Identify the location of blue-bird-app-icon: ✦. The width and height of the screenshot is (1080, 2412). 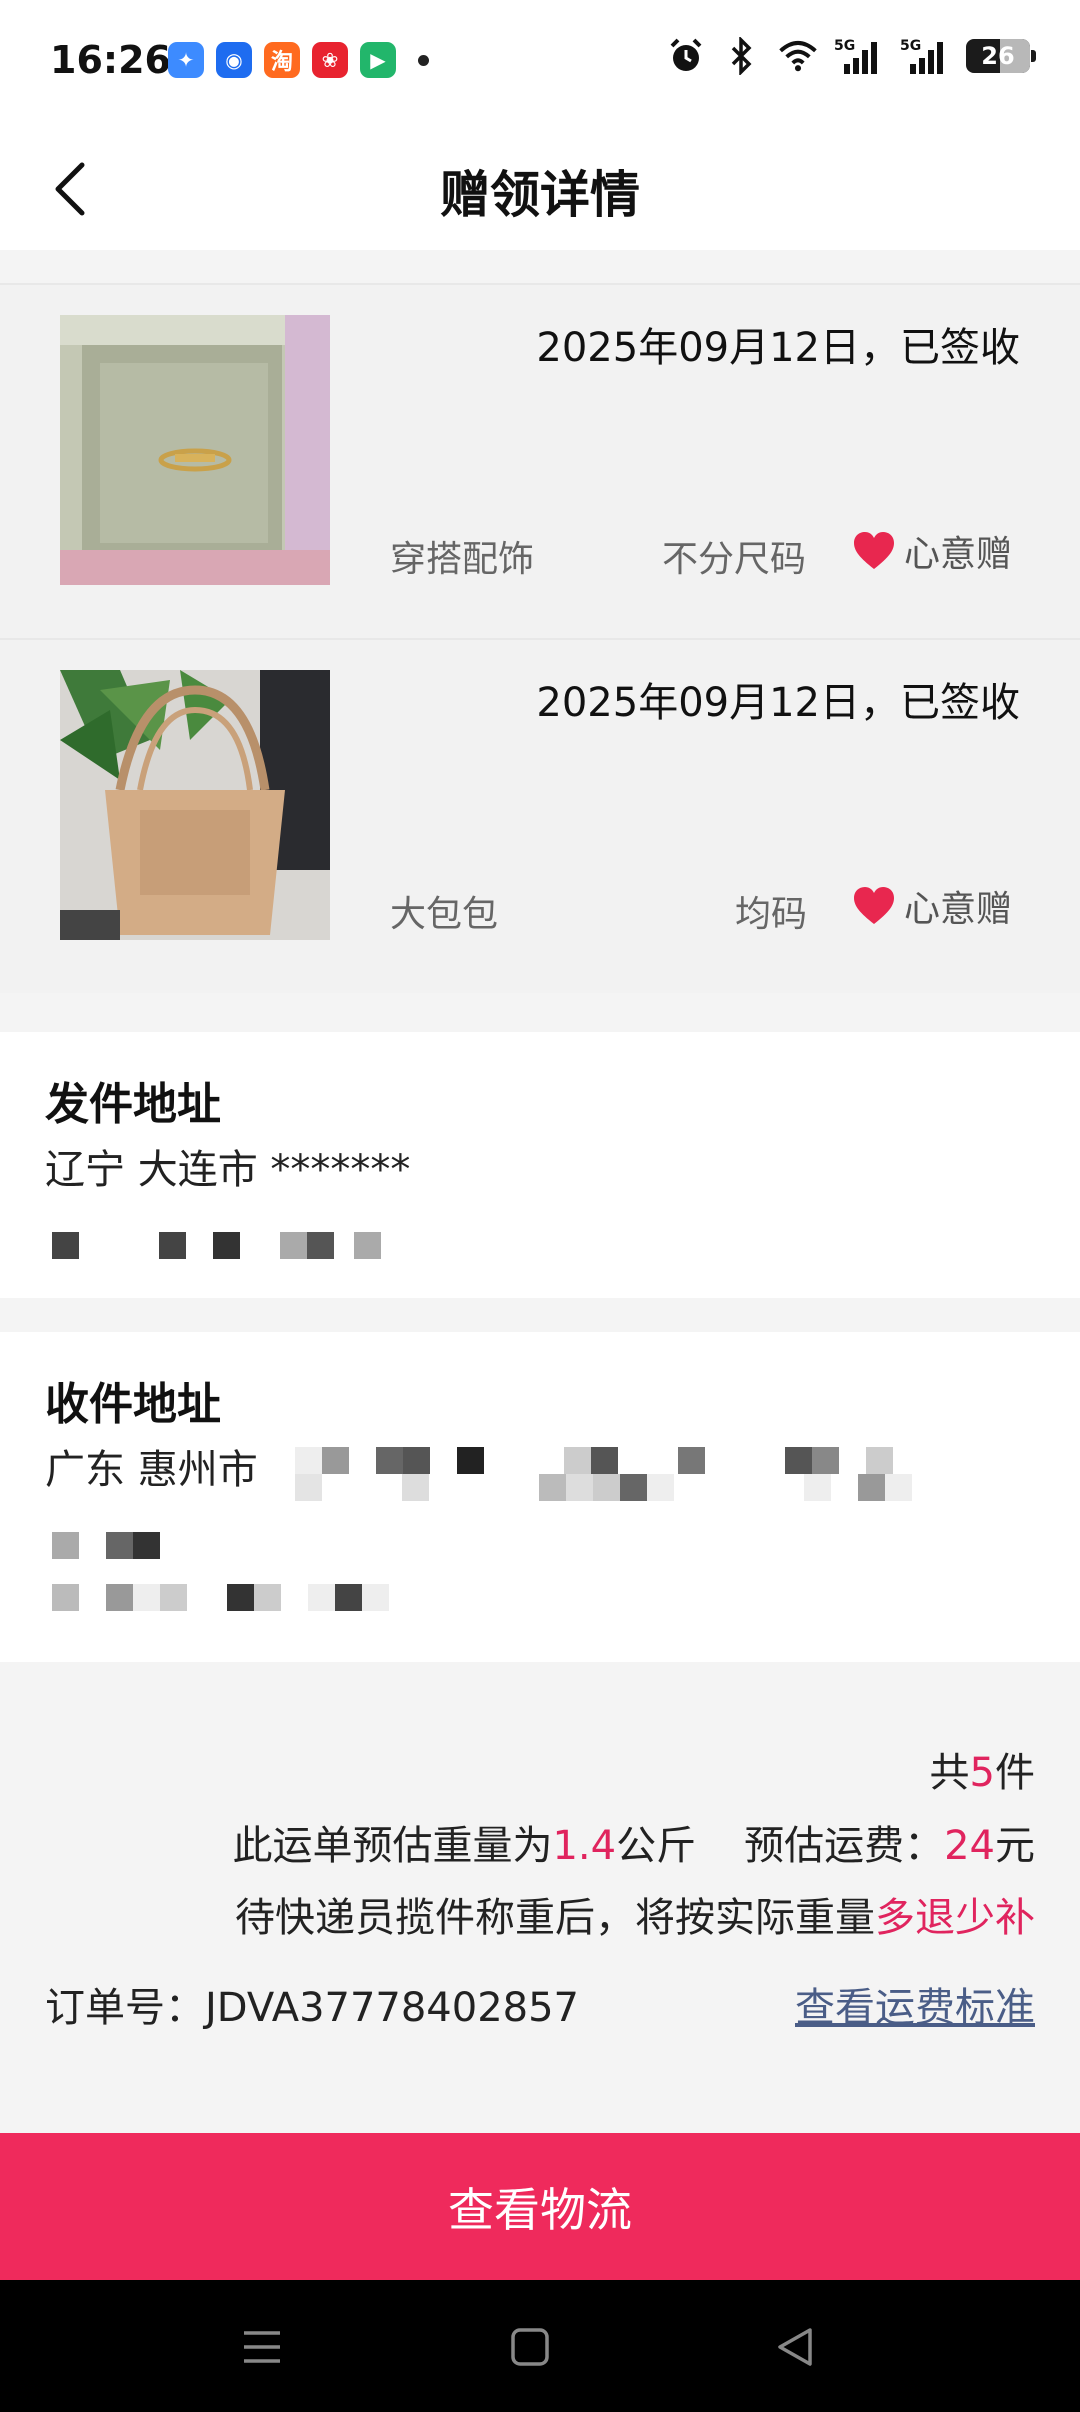
(186, 60).